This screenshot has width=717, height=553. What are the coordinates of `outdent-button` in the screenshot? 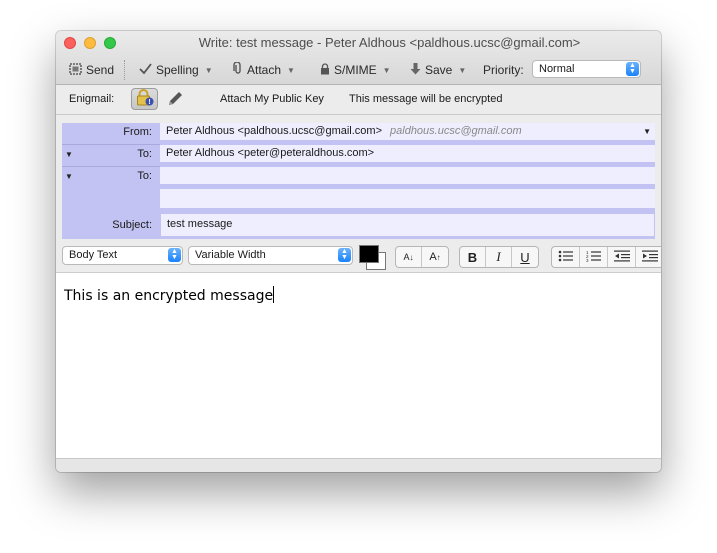 It's located at (622, 257).